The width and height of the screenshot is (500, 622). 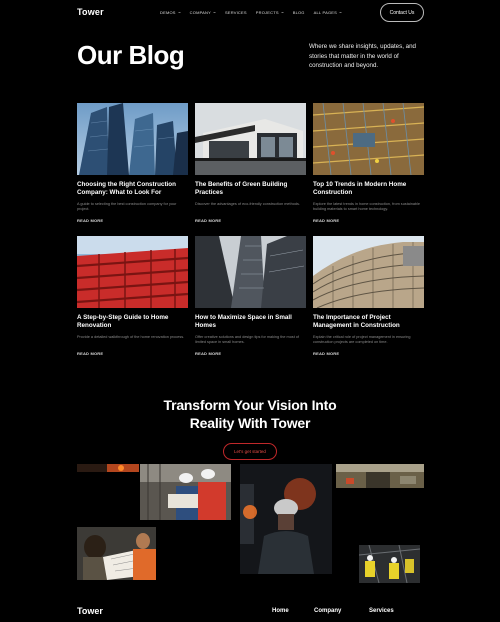 I want to click on brand-logo: Tower, so click(x=90, y=12).